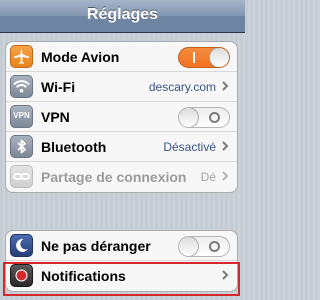 Image resolution: width=320 pixels, height=300 pixels. I want to click on link-icon, so click(21, 176).